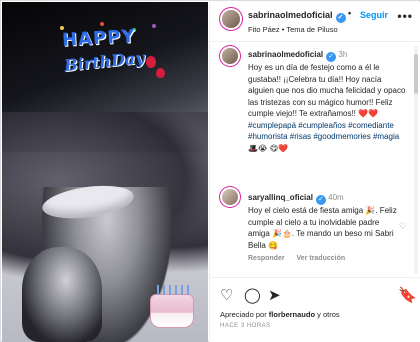  I want to click on bookmark-icon: 🔖, so click(407, 296).